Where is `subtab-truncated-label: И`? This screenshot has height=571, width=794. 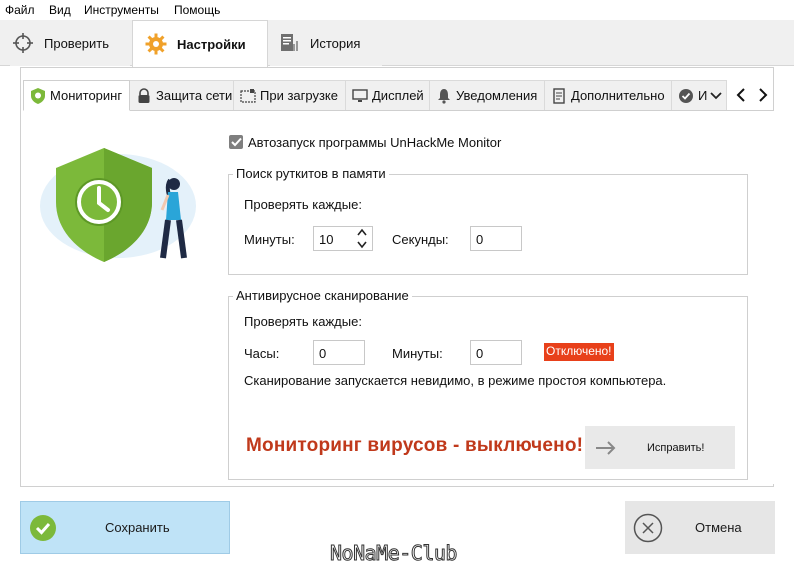 subtab-truncated-label: И is located at coordinates (703, 95).